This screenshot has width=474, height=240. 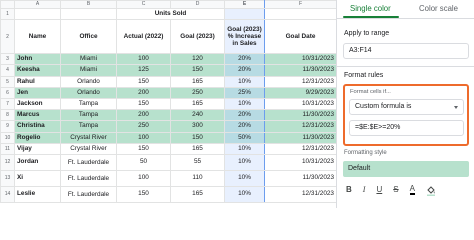 What do you see at coordinates (88, 4) in the screenshot?
I see `column-header-b: B` at bounding box center [88, 4].